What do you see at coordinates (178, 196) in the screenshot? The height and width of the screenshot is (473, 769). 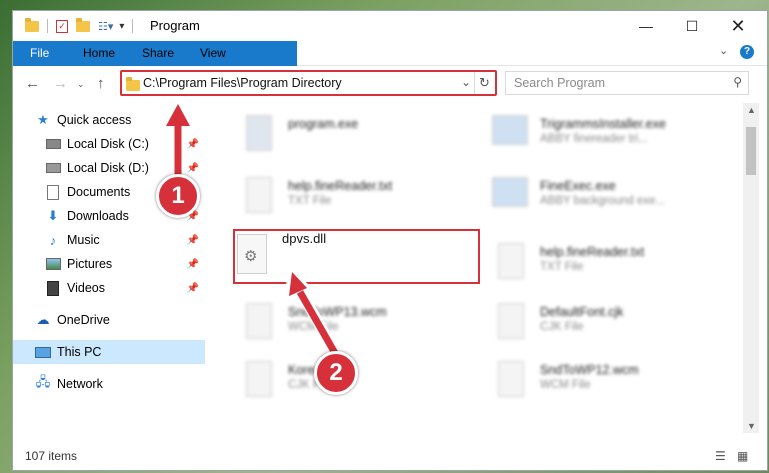 I see `step-1-badge: 1` at bounding box center [178, 196].